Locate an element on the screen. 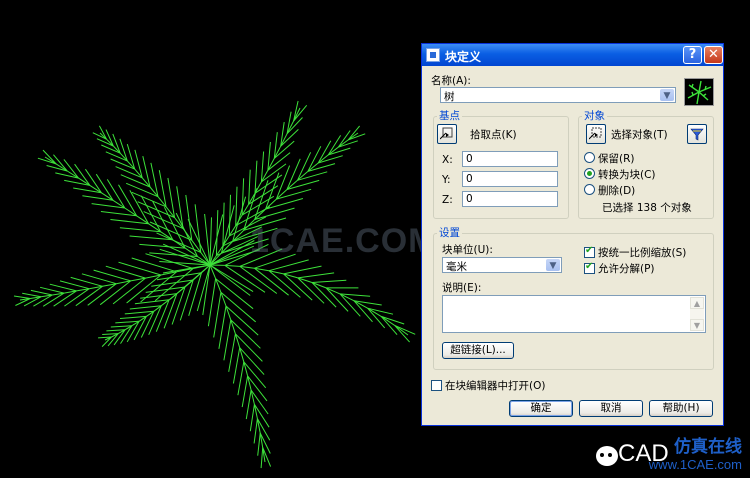 Image resolution: width=750 pixels, height=478 pixels. cancel-button: 取消 is located at coordinates (611, 408).